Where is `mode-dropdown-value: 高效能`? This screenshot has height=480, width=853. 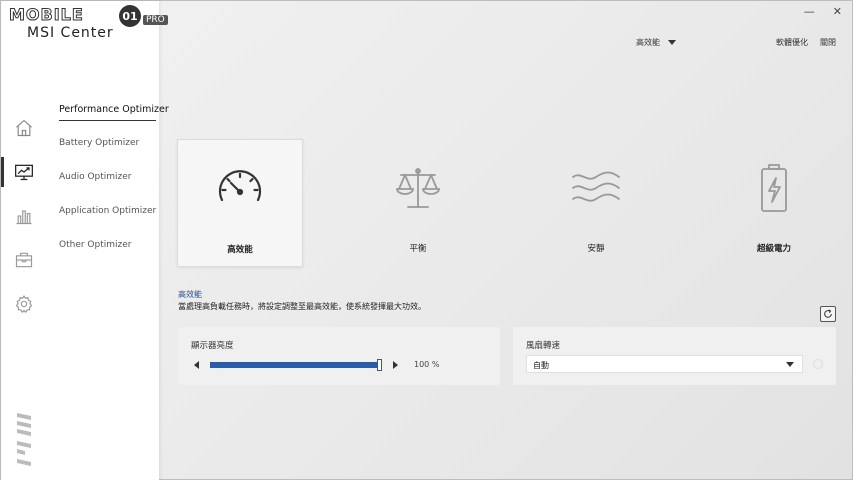
mode-dropdown-value: 高效能 is located at coordinates (648, 42).